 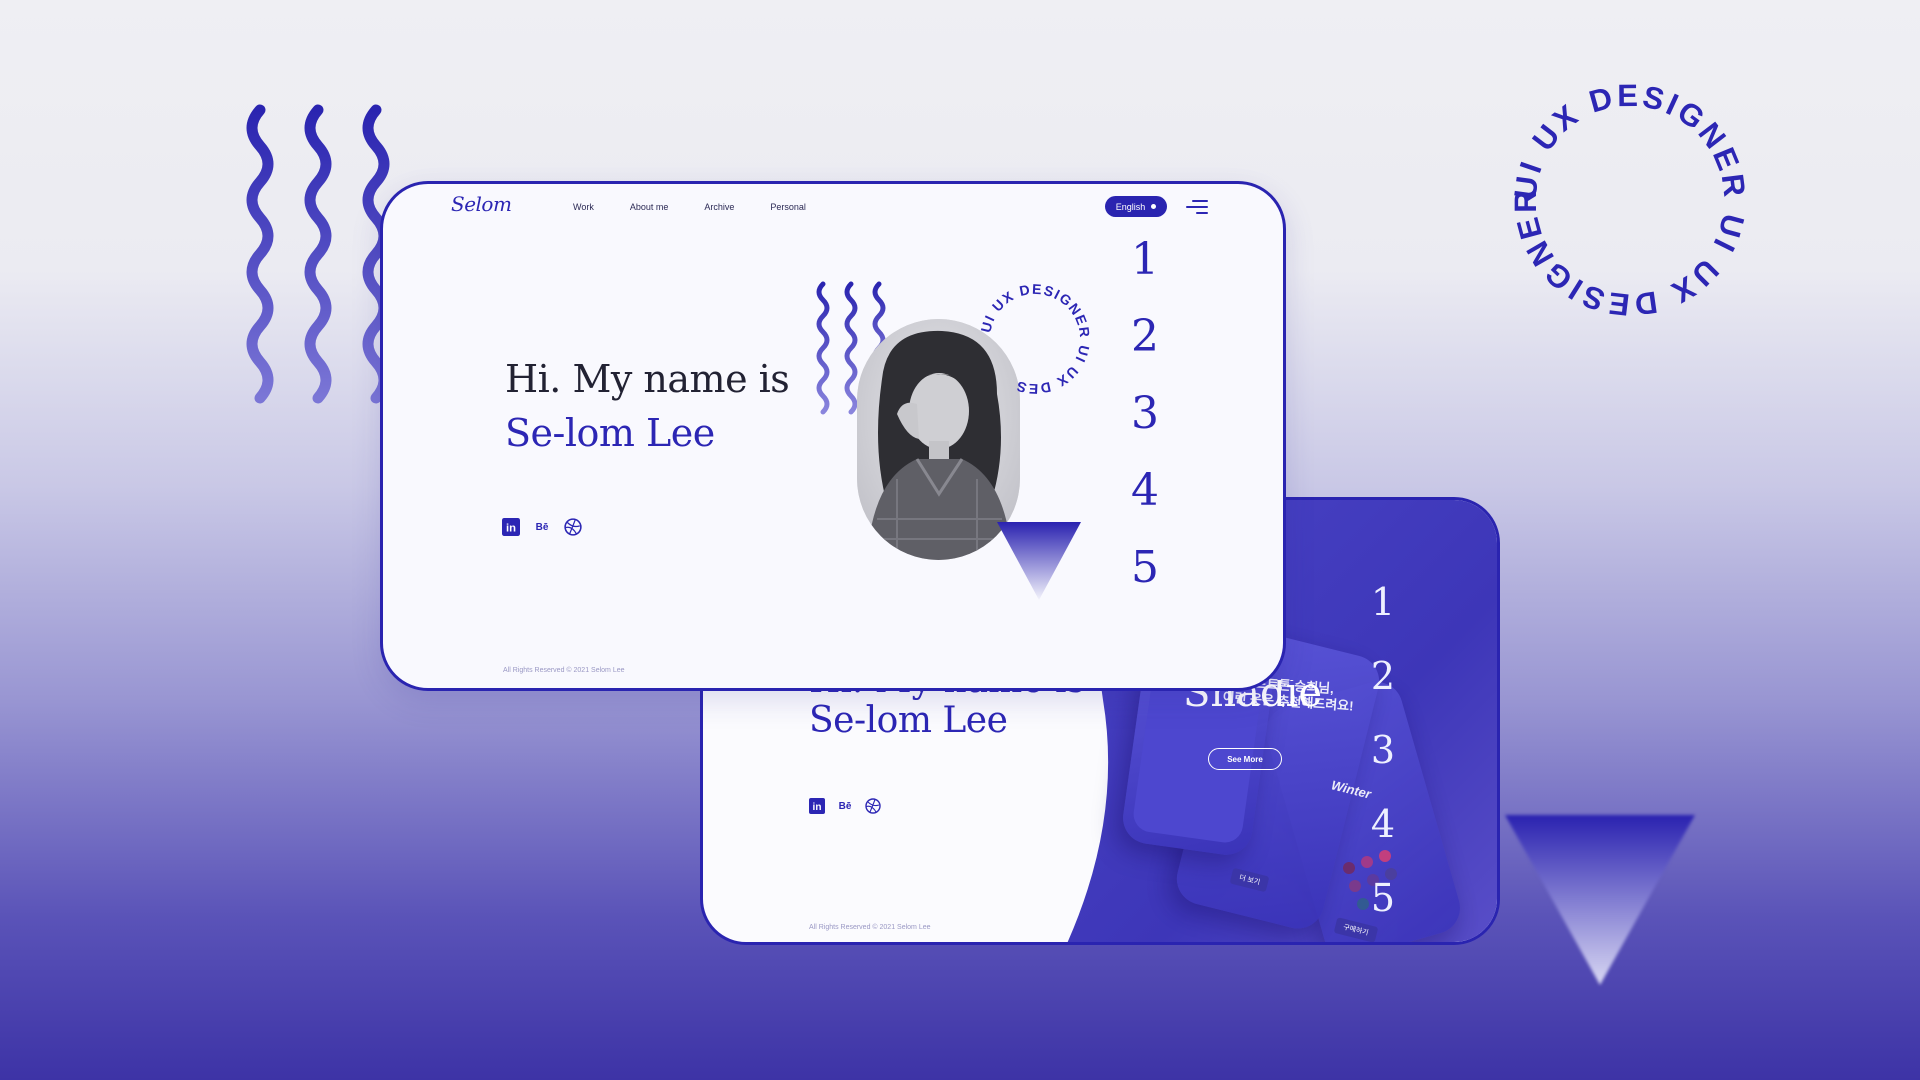 What do you see at coordinates (1039, 561) in the screenshot?
I see `triangle-decoration` at bounding box center [1039, 561].